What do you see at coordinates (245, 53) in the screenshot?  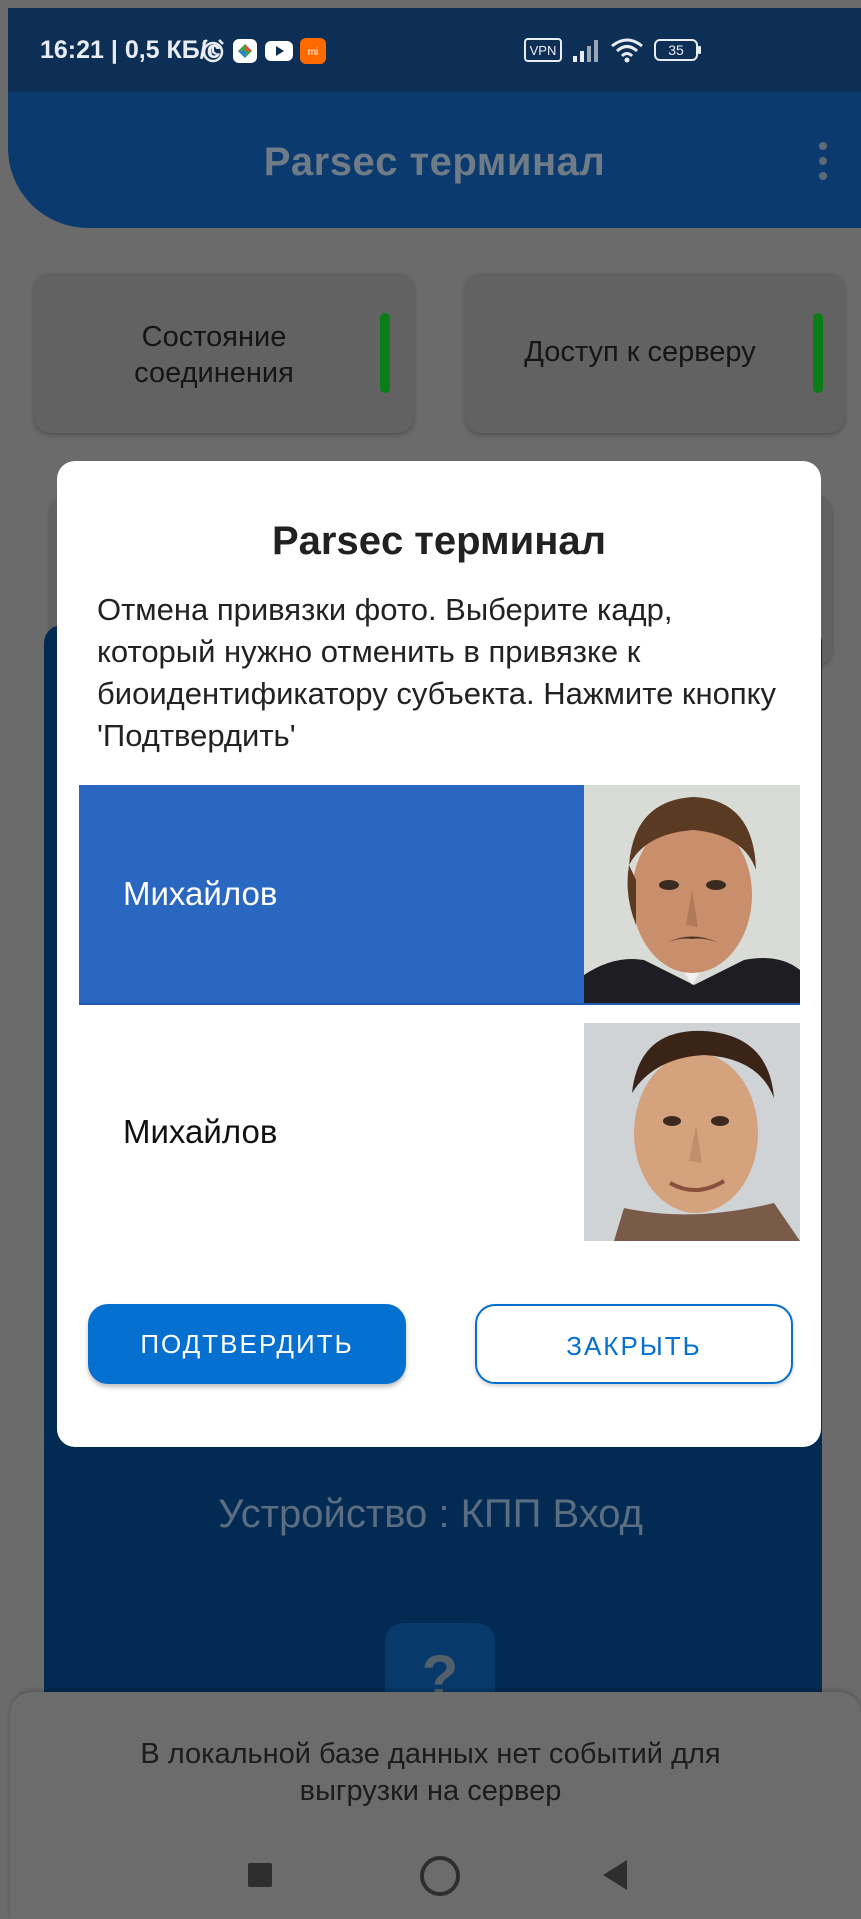 I see `app-icon` at bounding box center [245, 53].